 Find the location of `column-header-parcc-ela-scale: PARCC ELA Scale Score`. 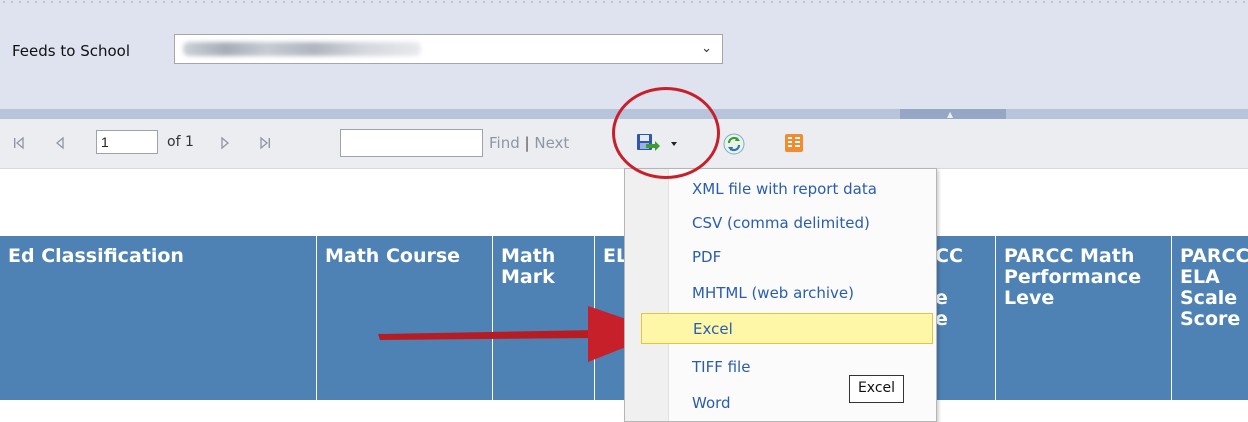

column-header-parcc-ela-scale: PARCC ELA Scale Score is located at coordinates (1214, 287).